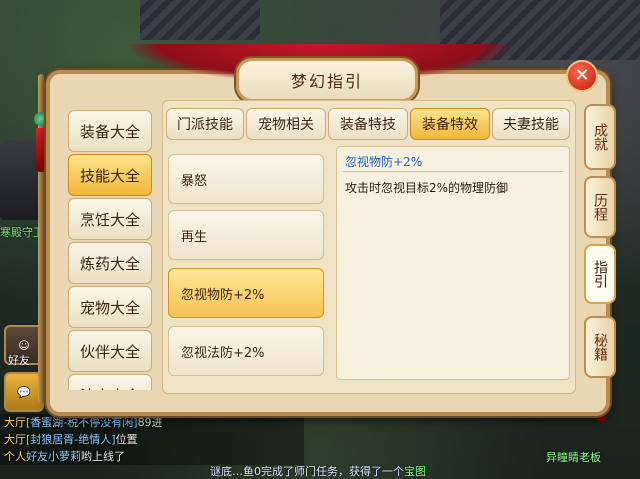 The height and width of the screenshot is (479, 640). I want to click on roof-decoration-left, so click(200, 20).